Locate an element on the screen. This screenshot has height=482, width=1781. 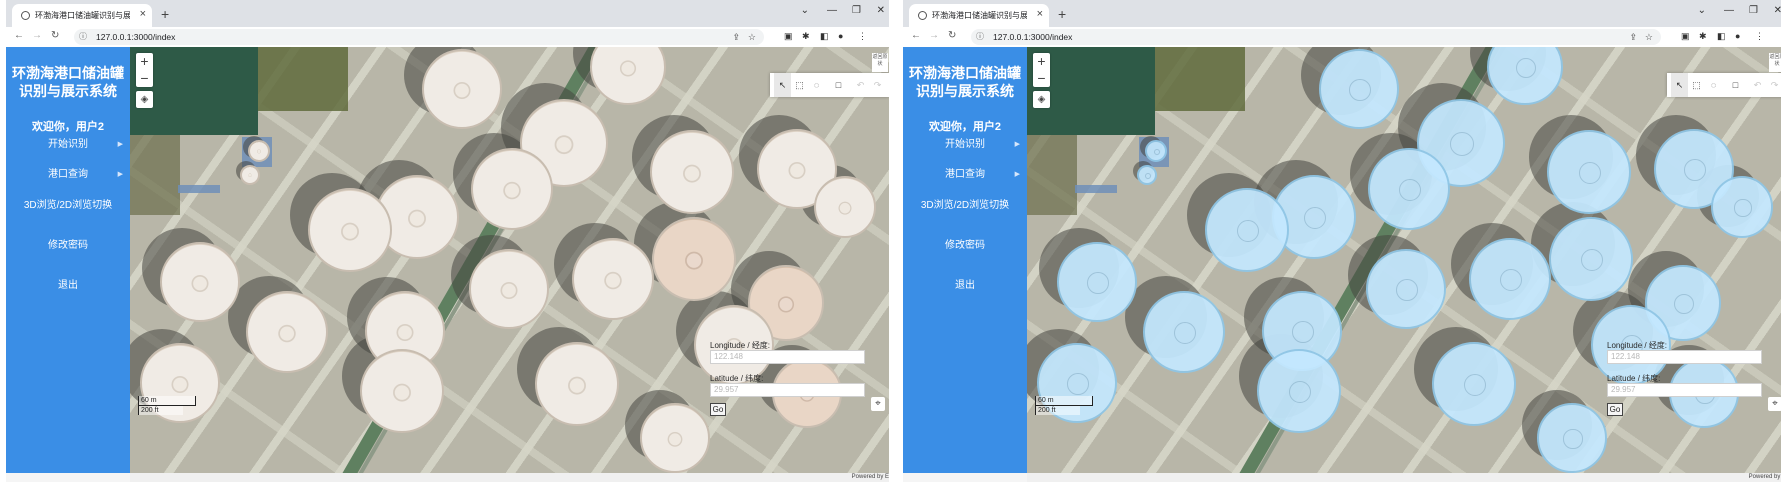
menu-item-label: 修改密码 is located at coordinates (68, 245).